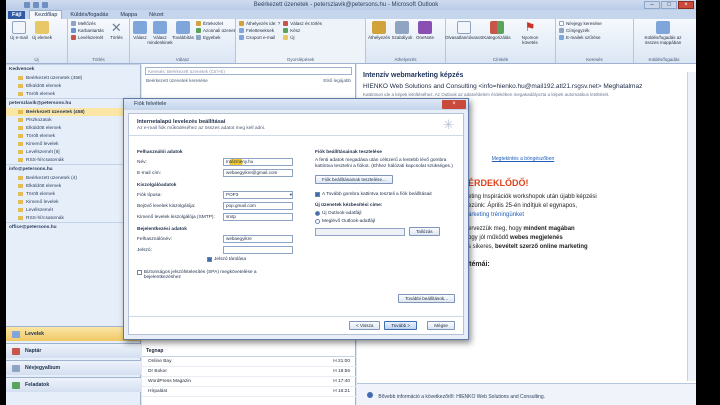 The width and height of the screenshot is (720, 405). What do you see at coordinates (259, 23) in the screenshot?
I see `quickstep-move: Áthelyezés ide: ?` at bounding box center [259, 23].